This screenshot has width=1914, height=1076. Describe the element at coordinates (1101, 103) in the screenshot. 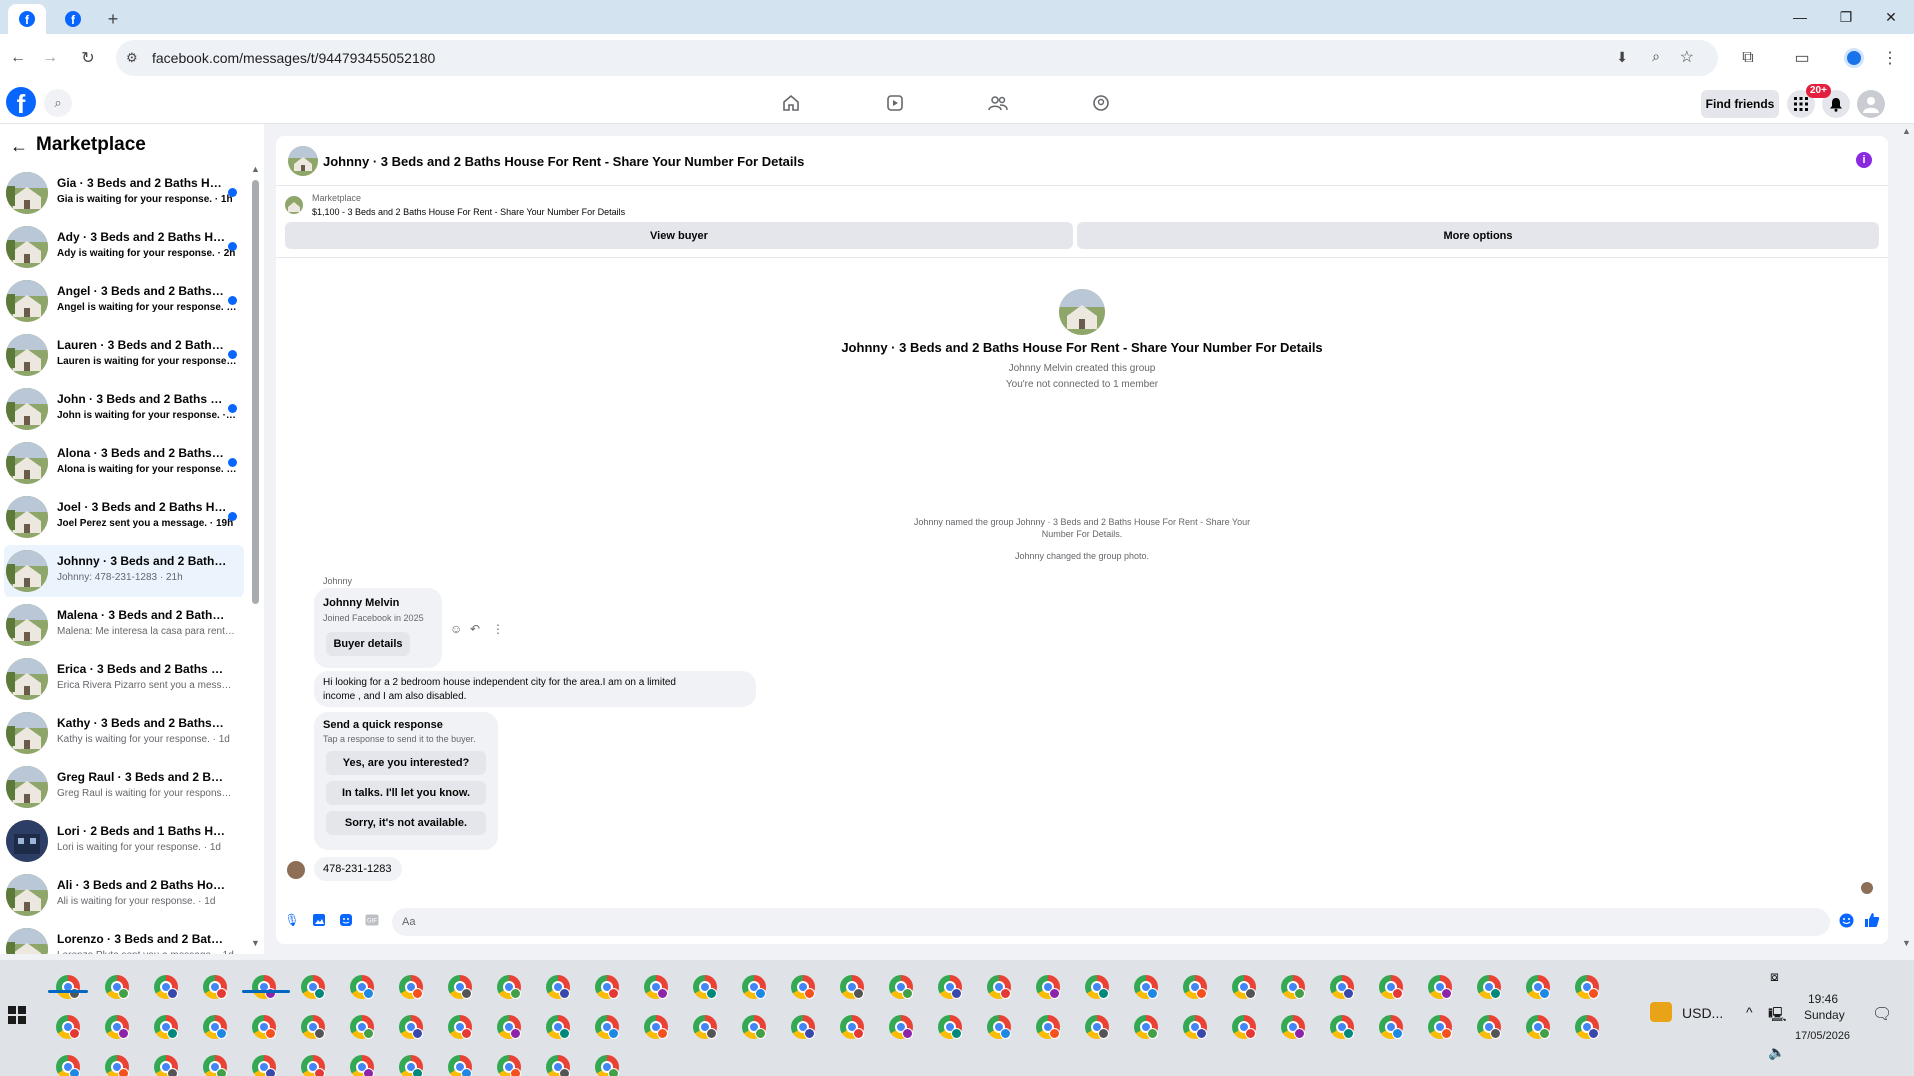

I see `gaming-icon` at that location.